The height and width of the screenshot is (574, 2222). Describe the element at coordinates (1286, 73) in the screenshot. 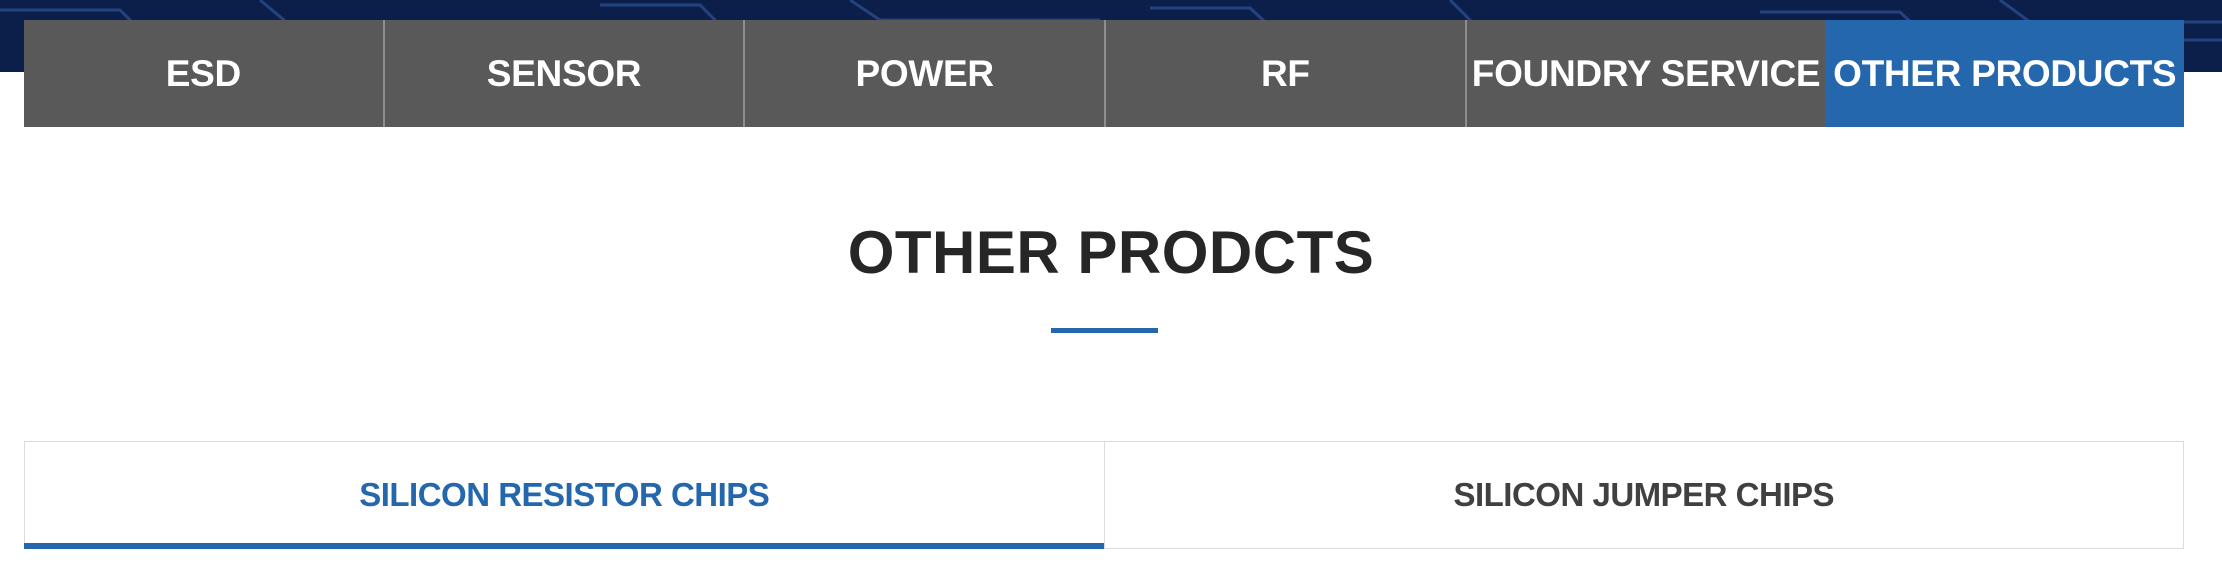

I see `tab-rf: RF` at that location.